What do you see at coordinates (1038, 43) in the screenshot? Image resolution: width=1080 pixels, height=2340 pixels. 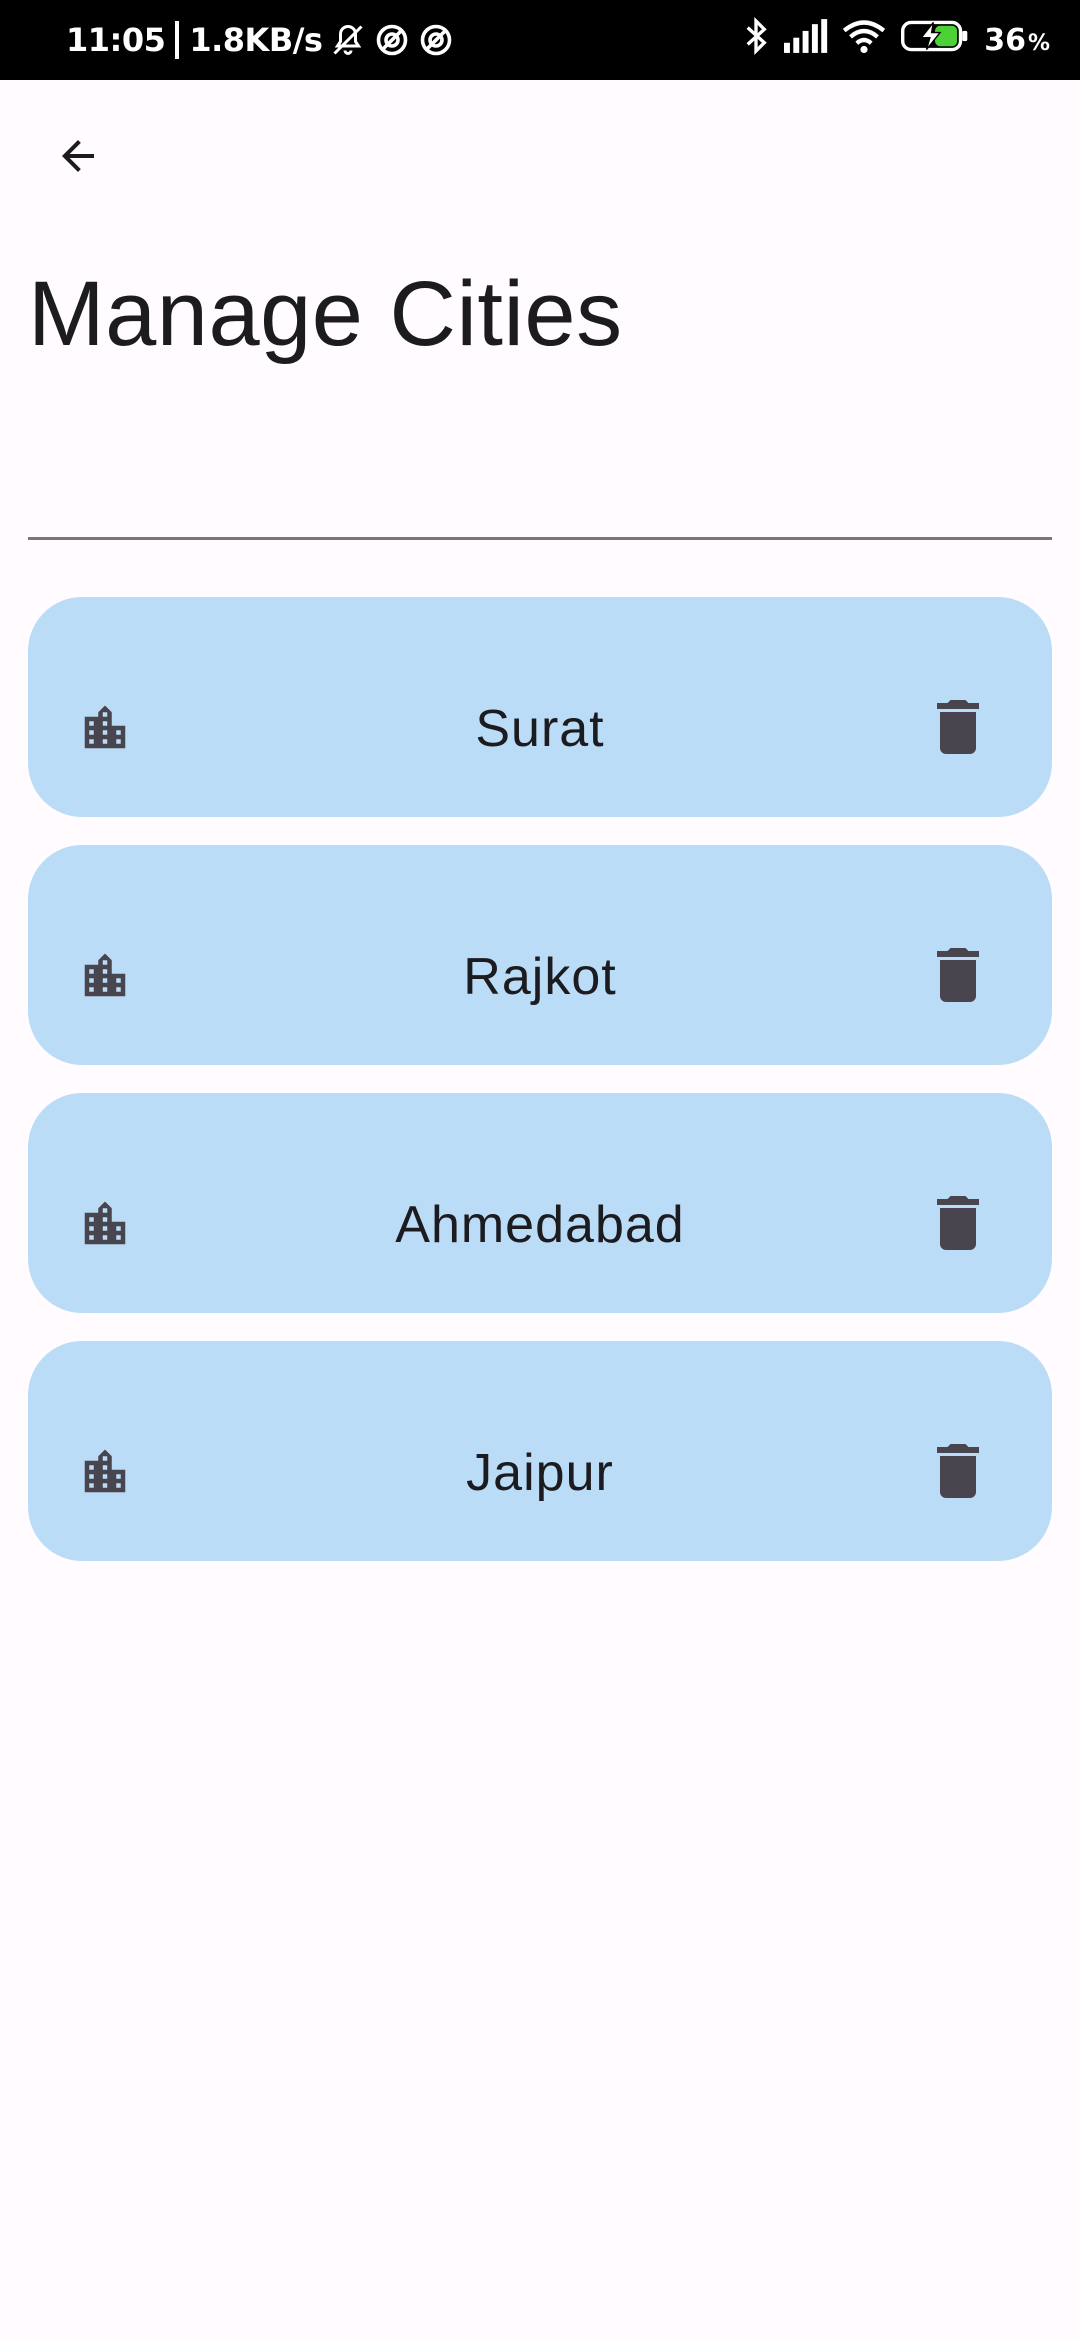 I see `battery-percent-sign: %` at bounding box center [1038, 43].